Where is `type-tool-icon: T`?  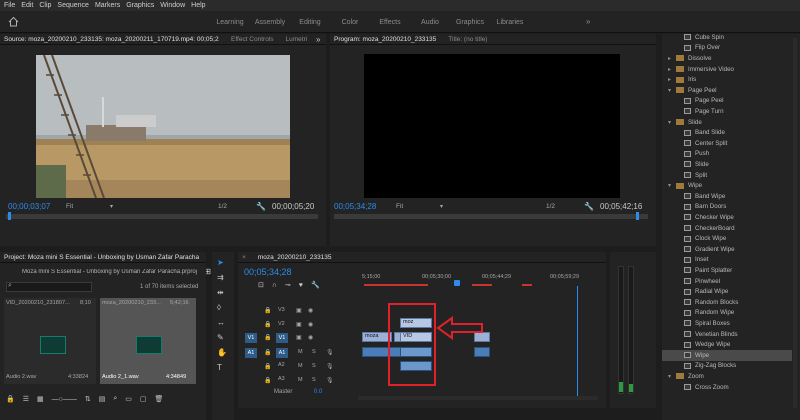
type-tool-icon: T is located at coordinates (222, 367).